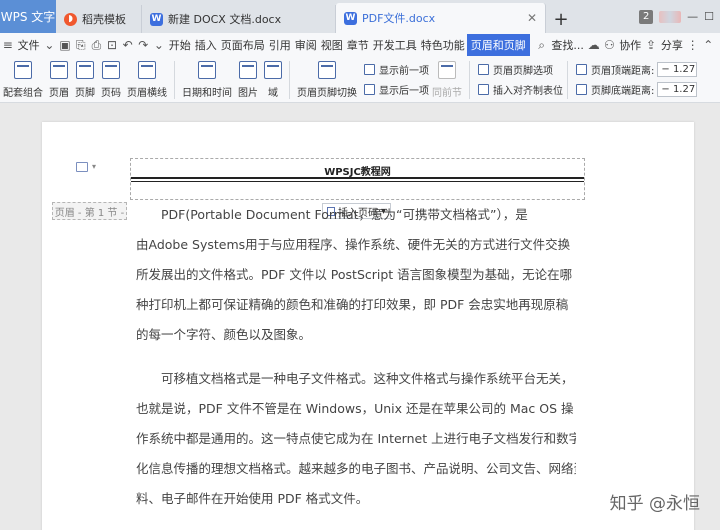  Describe the element at coordinates (637, 89) in the screenshot. I see `footer-bottom-distance: 页脚底端距离: − 1.27` at that location.